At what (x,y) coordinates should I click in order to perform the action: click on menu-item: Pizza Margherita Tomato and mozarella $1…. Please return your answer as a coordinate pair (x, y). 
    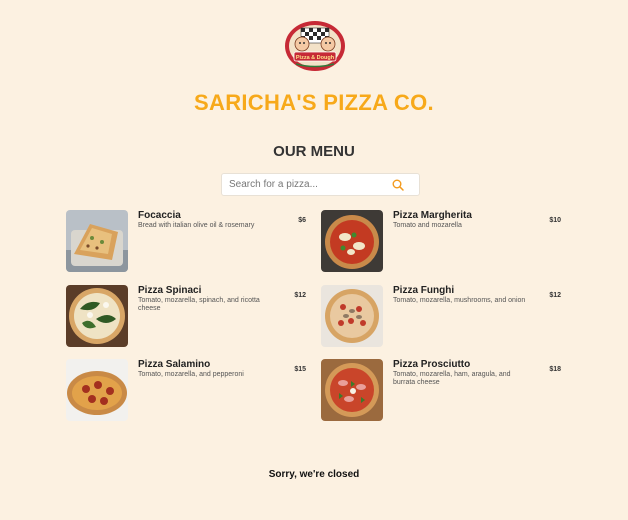
    Looking at the image, I should click on (441, 241).